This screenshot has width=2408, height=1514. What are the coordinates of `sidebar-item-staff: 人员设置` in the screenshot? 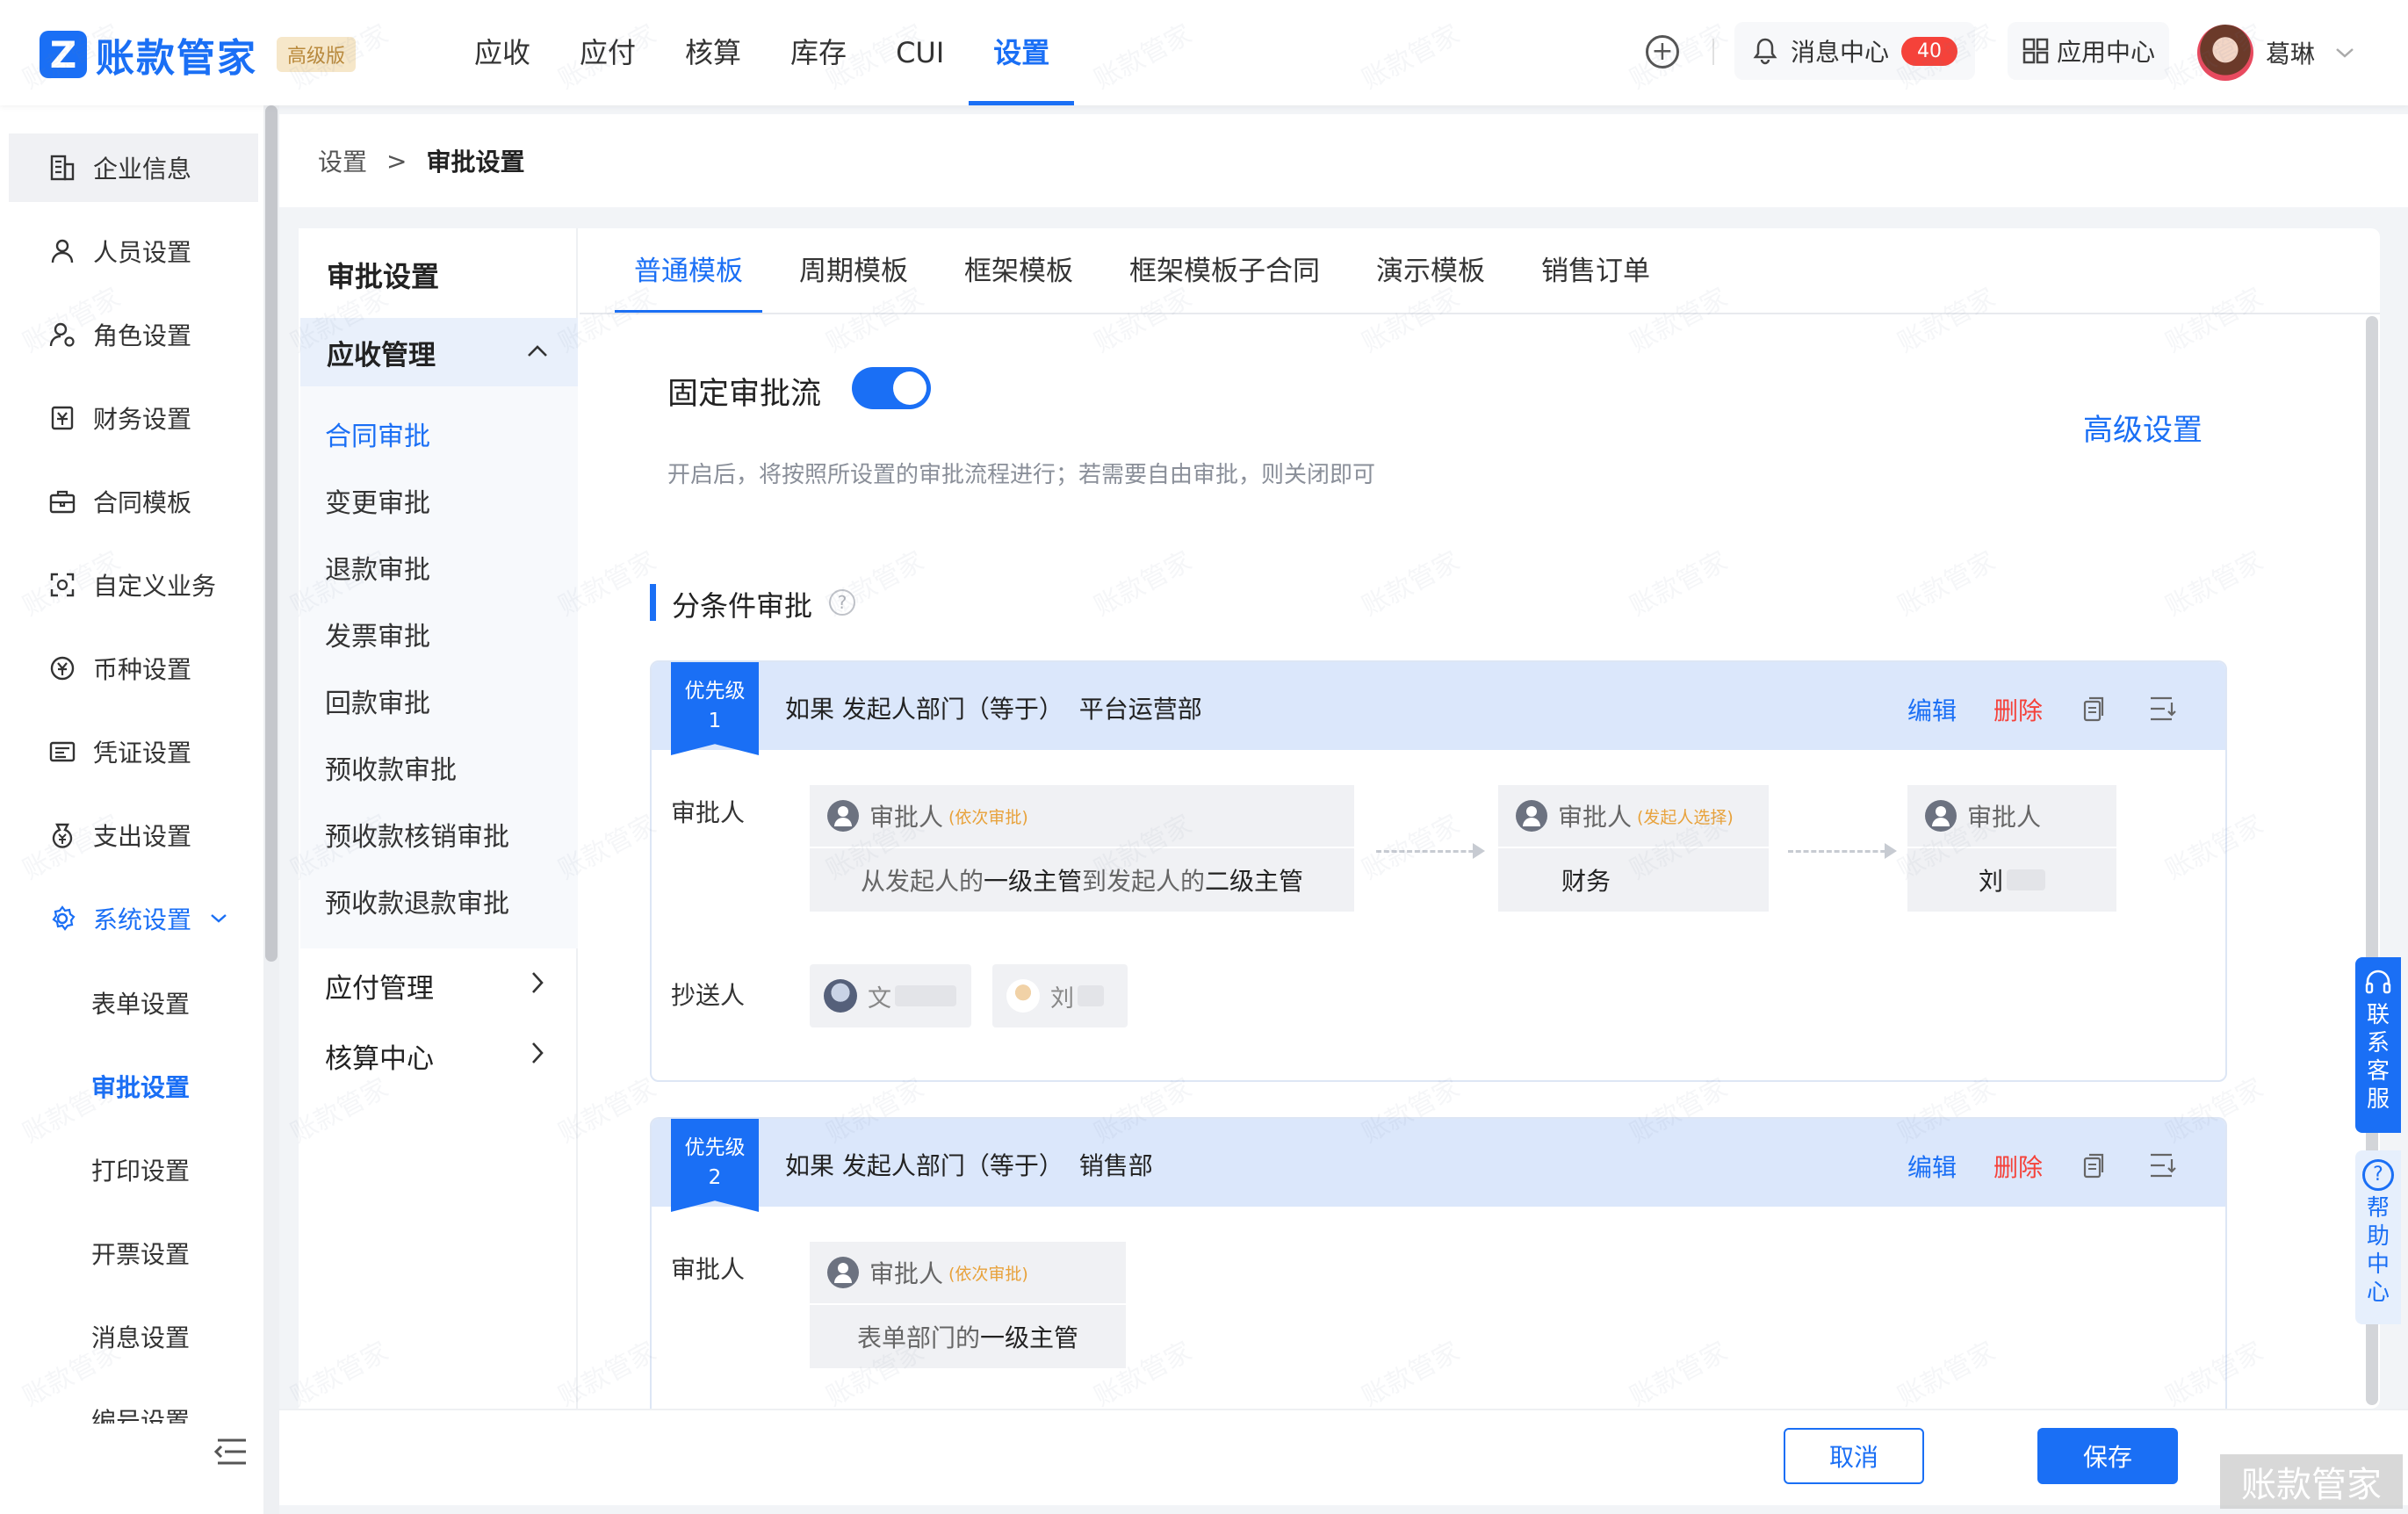 It's located at (133, 251).